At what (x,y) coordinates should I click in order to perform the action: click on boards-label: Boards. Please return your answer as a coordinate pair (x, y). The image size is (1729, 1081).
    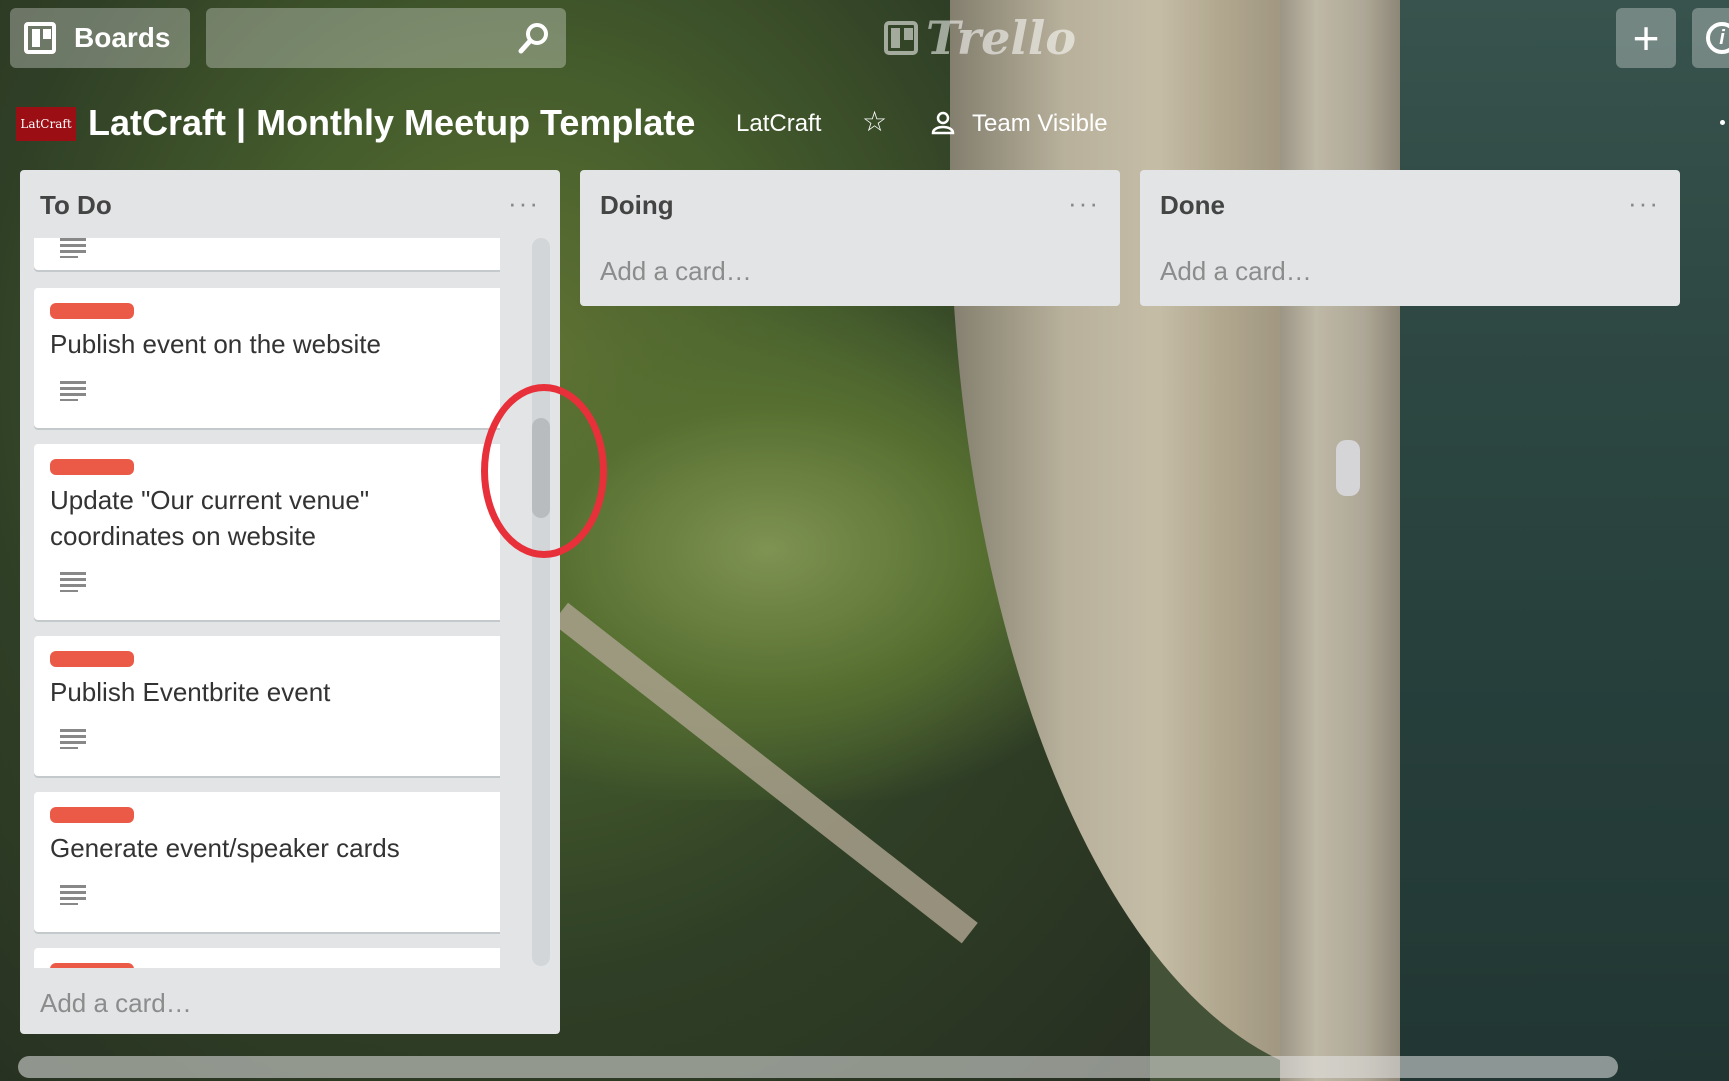
    Looking at the image, I should click on (122, 37).